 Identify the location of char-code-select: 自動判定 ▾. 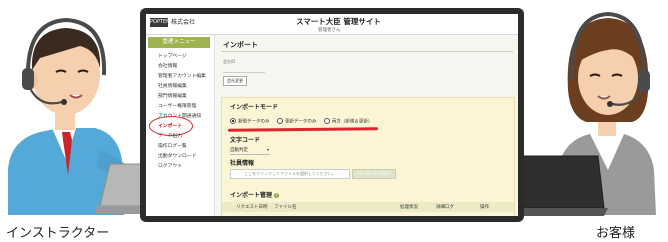
(250, 151).